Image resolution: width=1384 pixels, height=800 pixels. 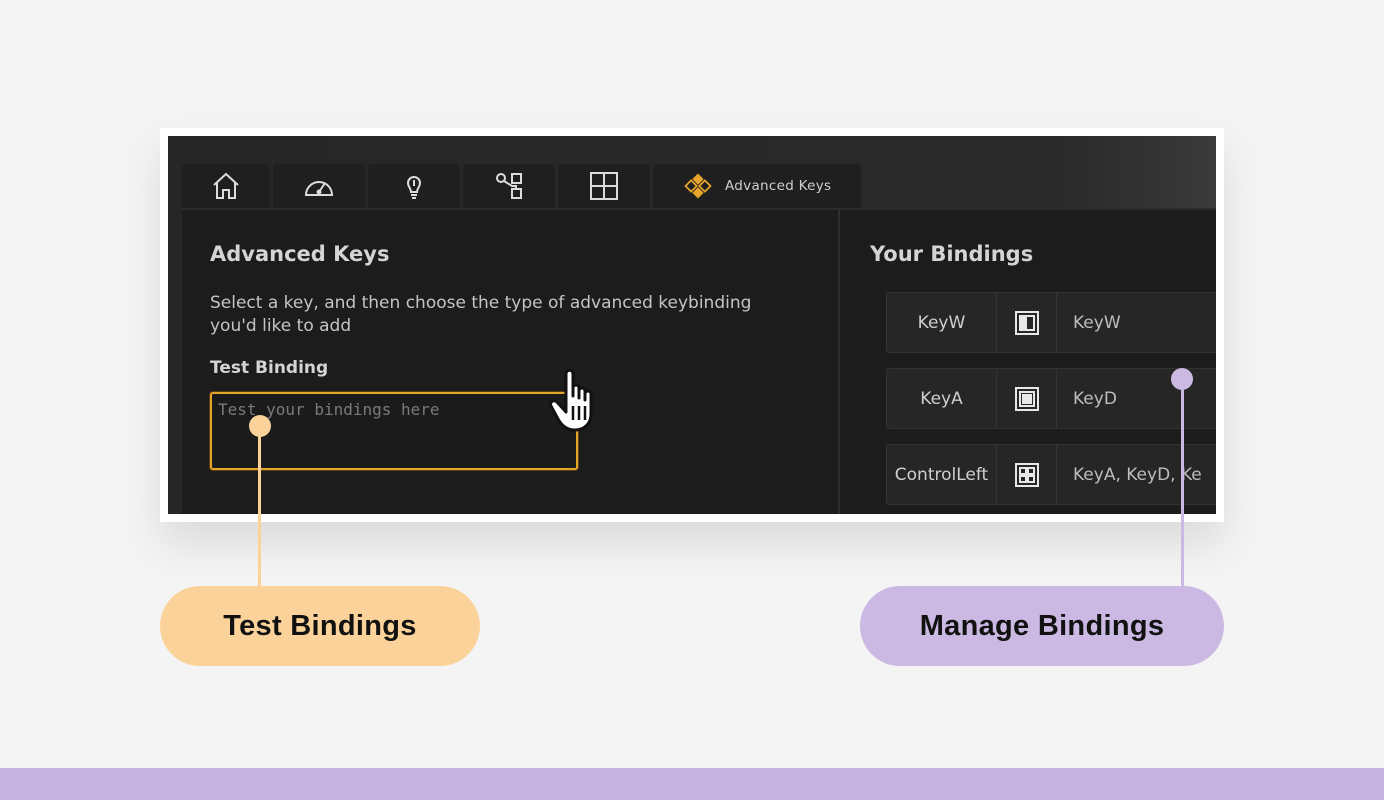 I want to click on manage-callout-dot, so click(x=1182, y=379).